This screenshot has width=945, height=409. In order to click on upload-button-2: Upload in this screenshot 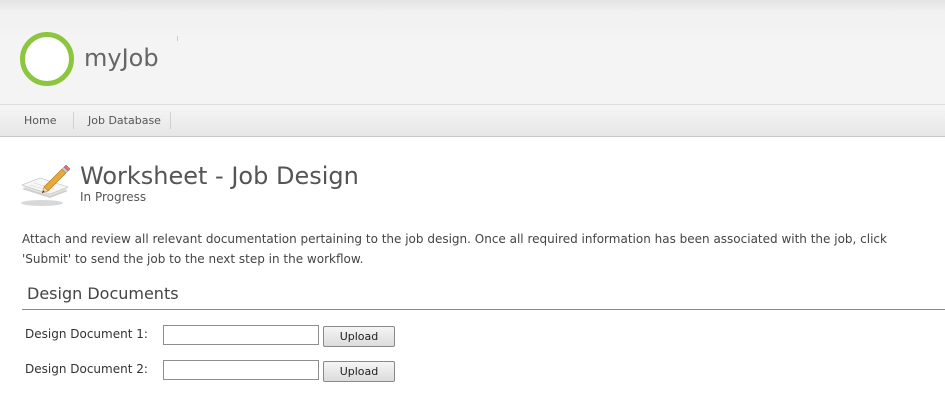, I will do `click(359, 371)`.